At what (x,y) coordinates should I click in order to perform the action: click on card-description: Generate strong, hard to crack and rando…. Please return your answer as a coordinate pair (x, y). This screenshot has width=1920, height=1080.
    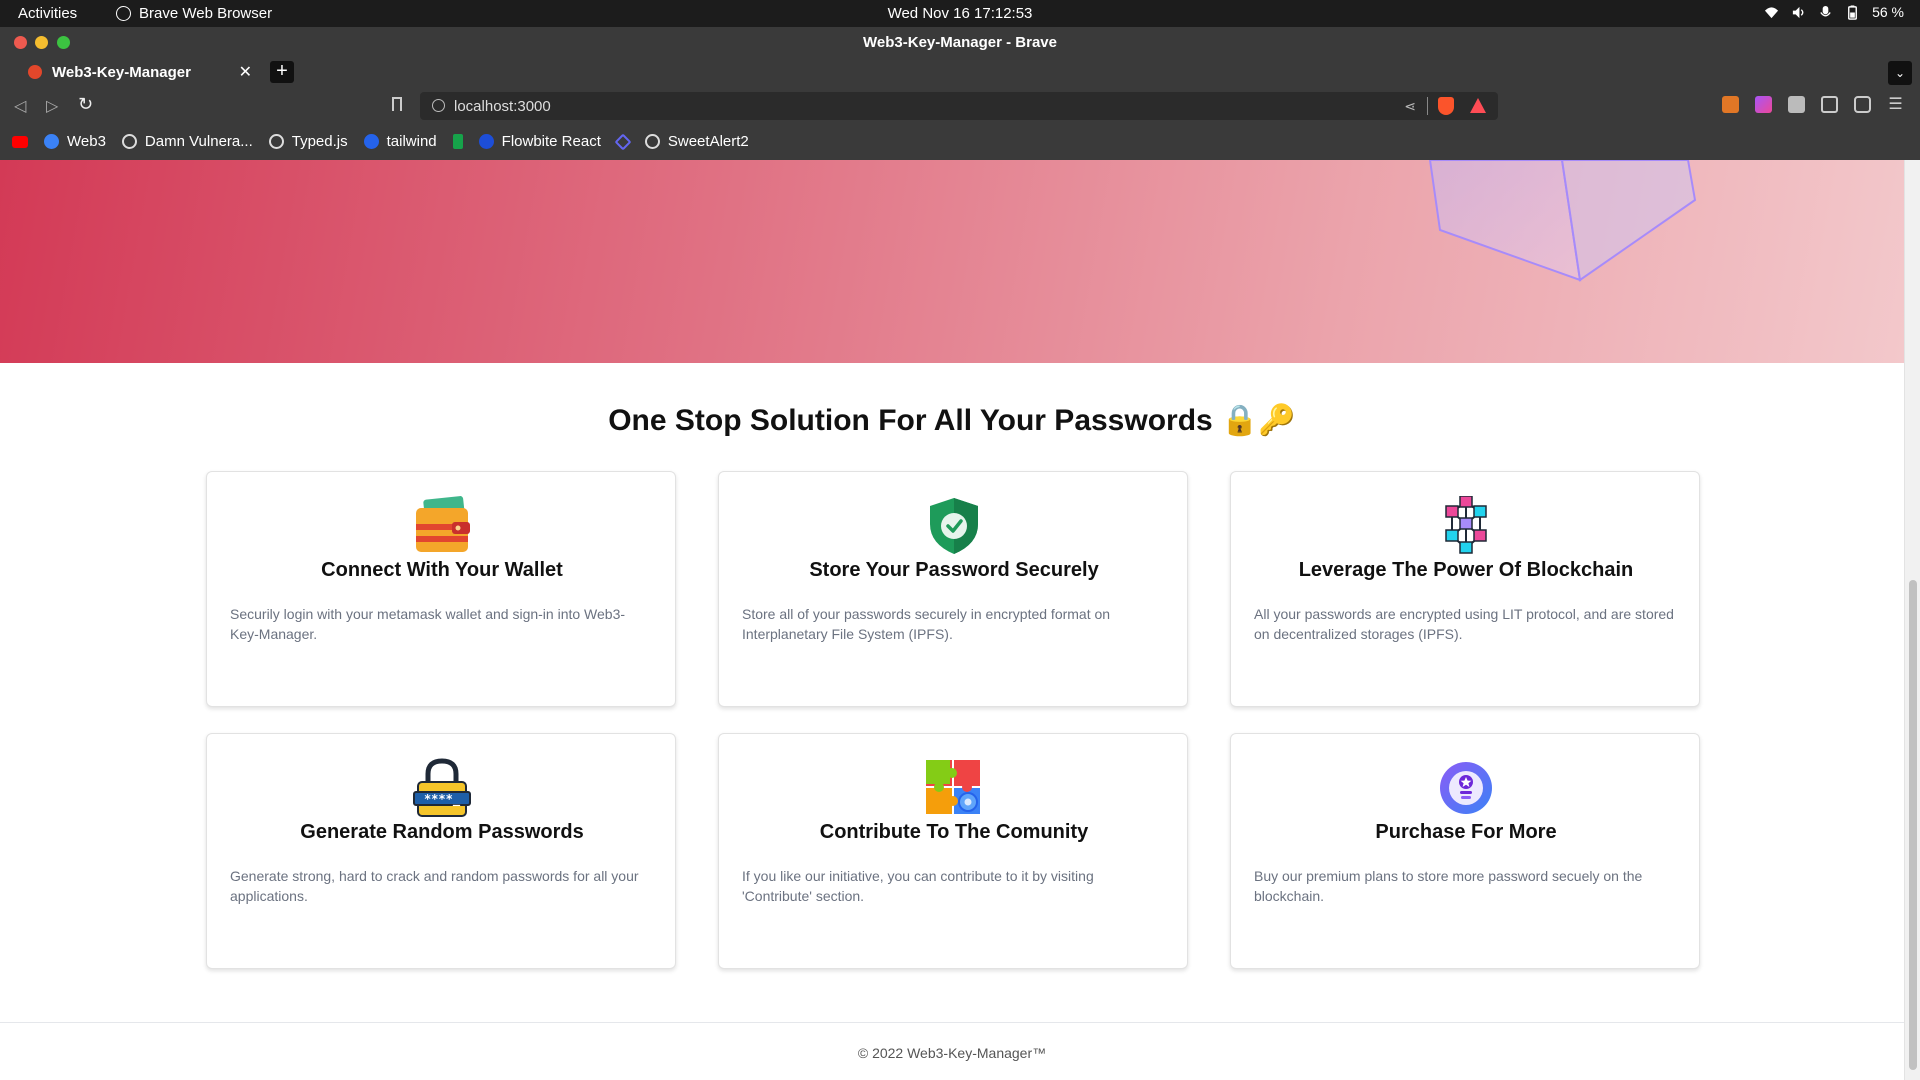
    Looking at the image, I should click on (434, 886).